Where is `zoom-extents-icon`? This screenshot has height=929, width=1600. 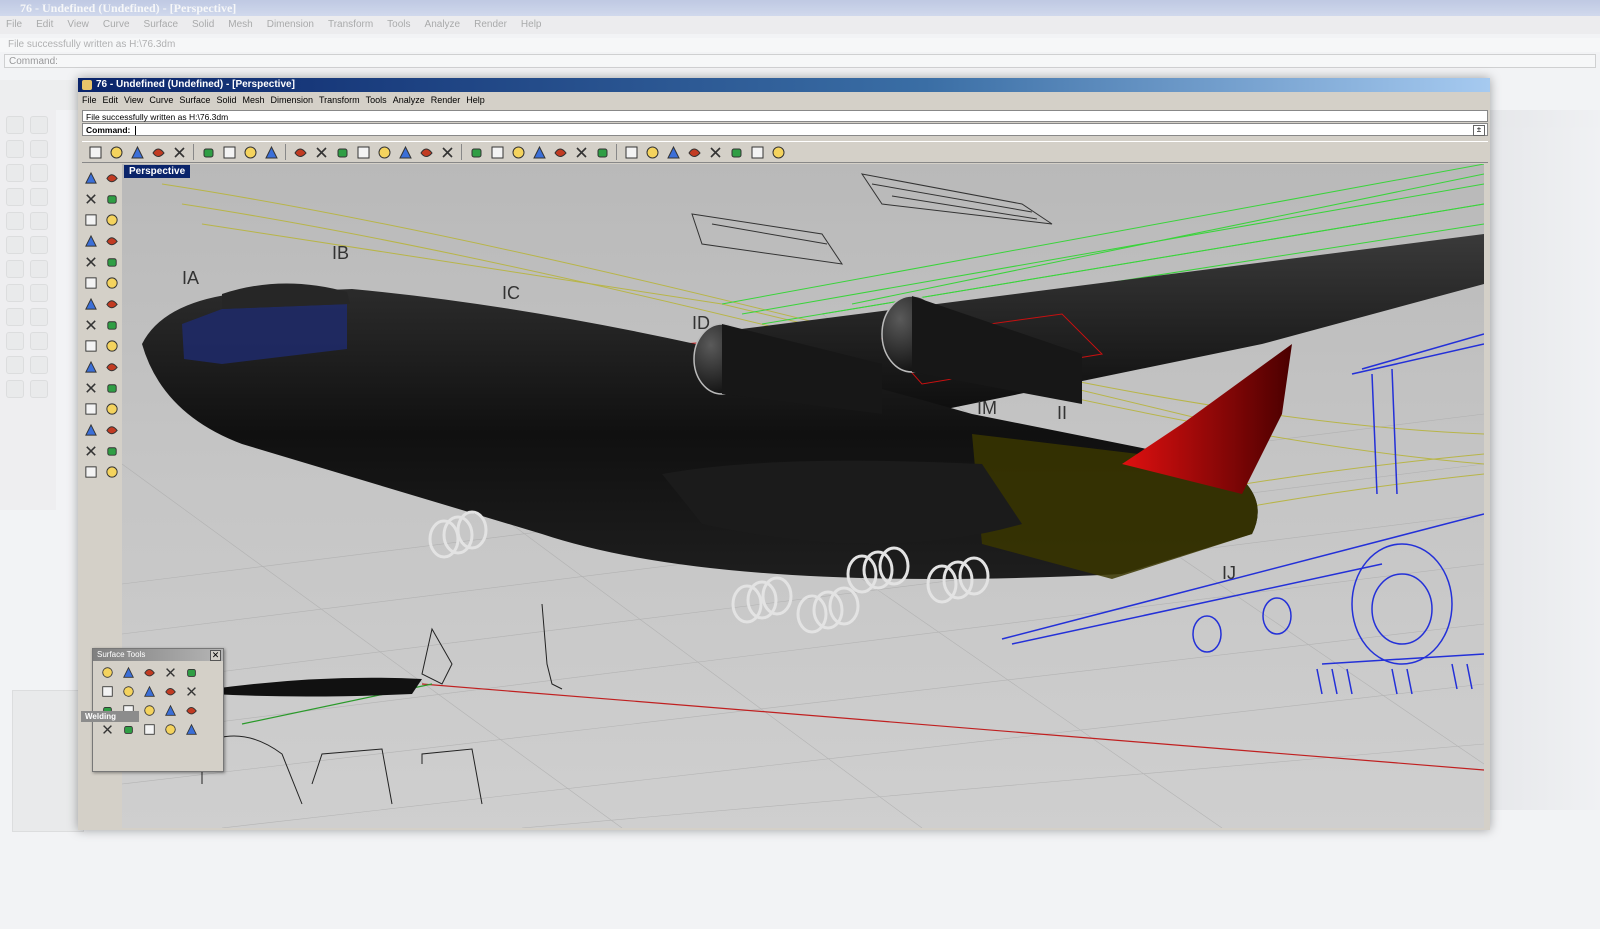
zoom-extents-icon is located at coordinates (384, 152).